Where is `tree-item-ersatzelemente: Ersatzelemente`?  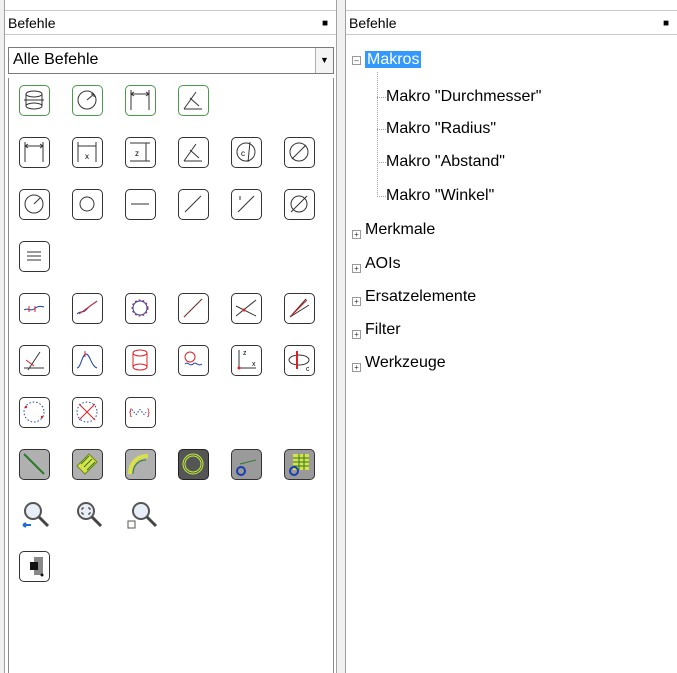
tree-item-ersatzelemente: Ersatzelemente is located at coordinates (420, 297).